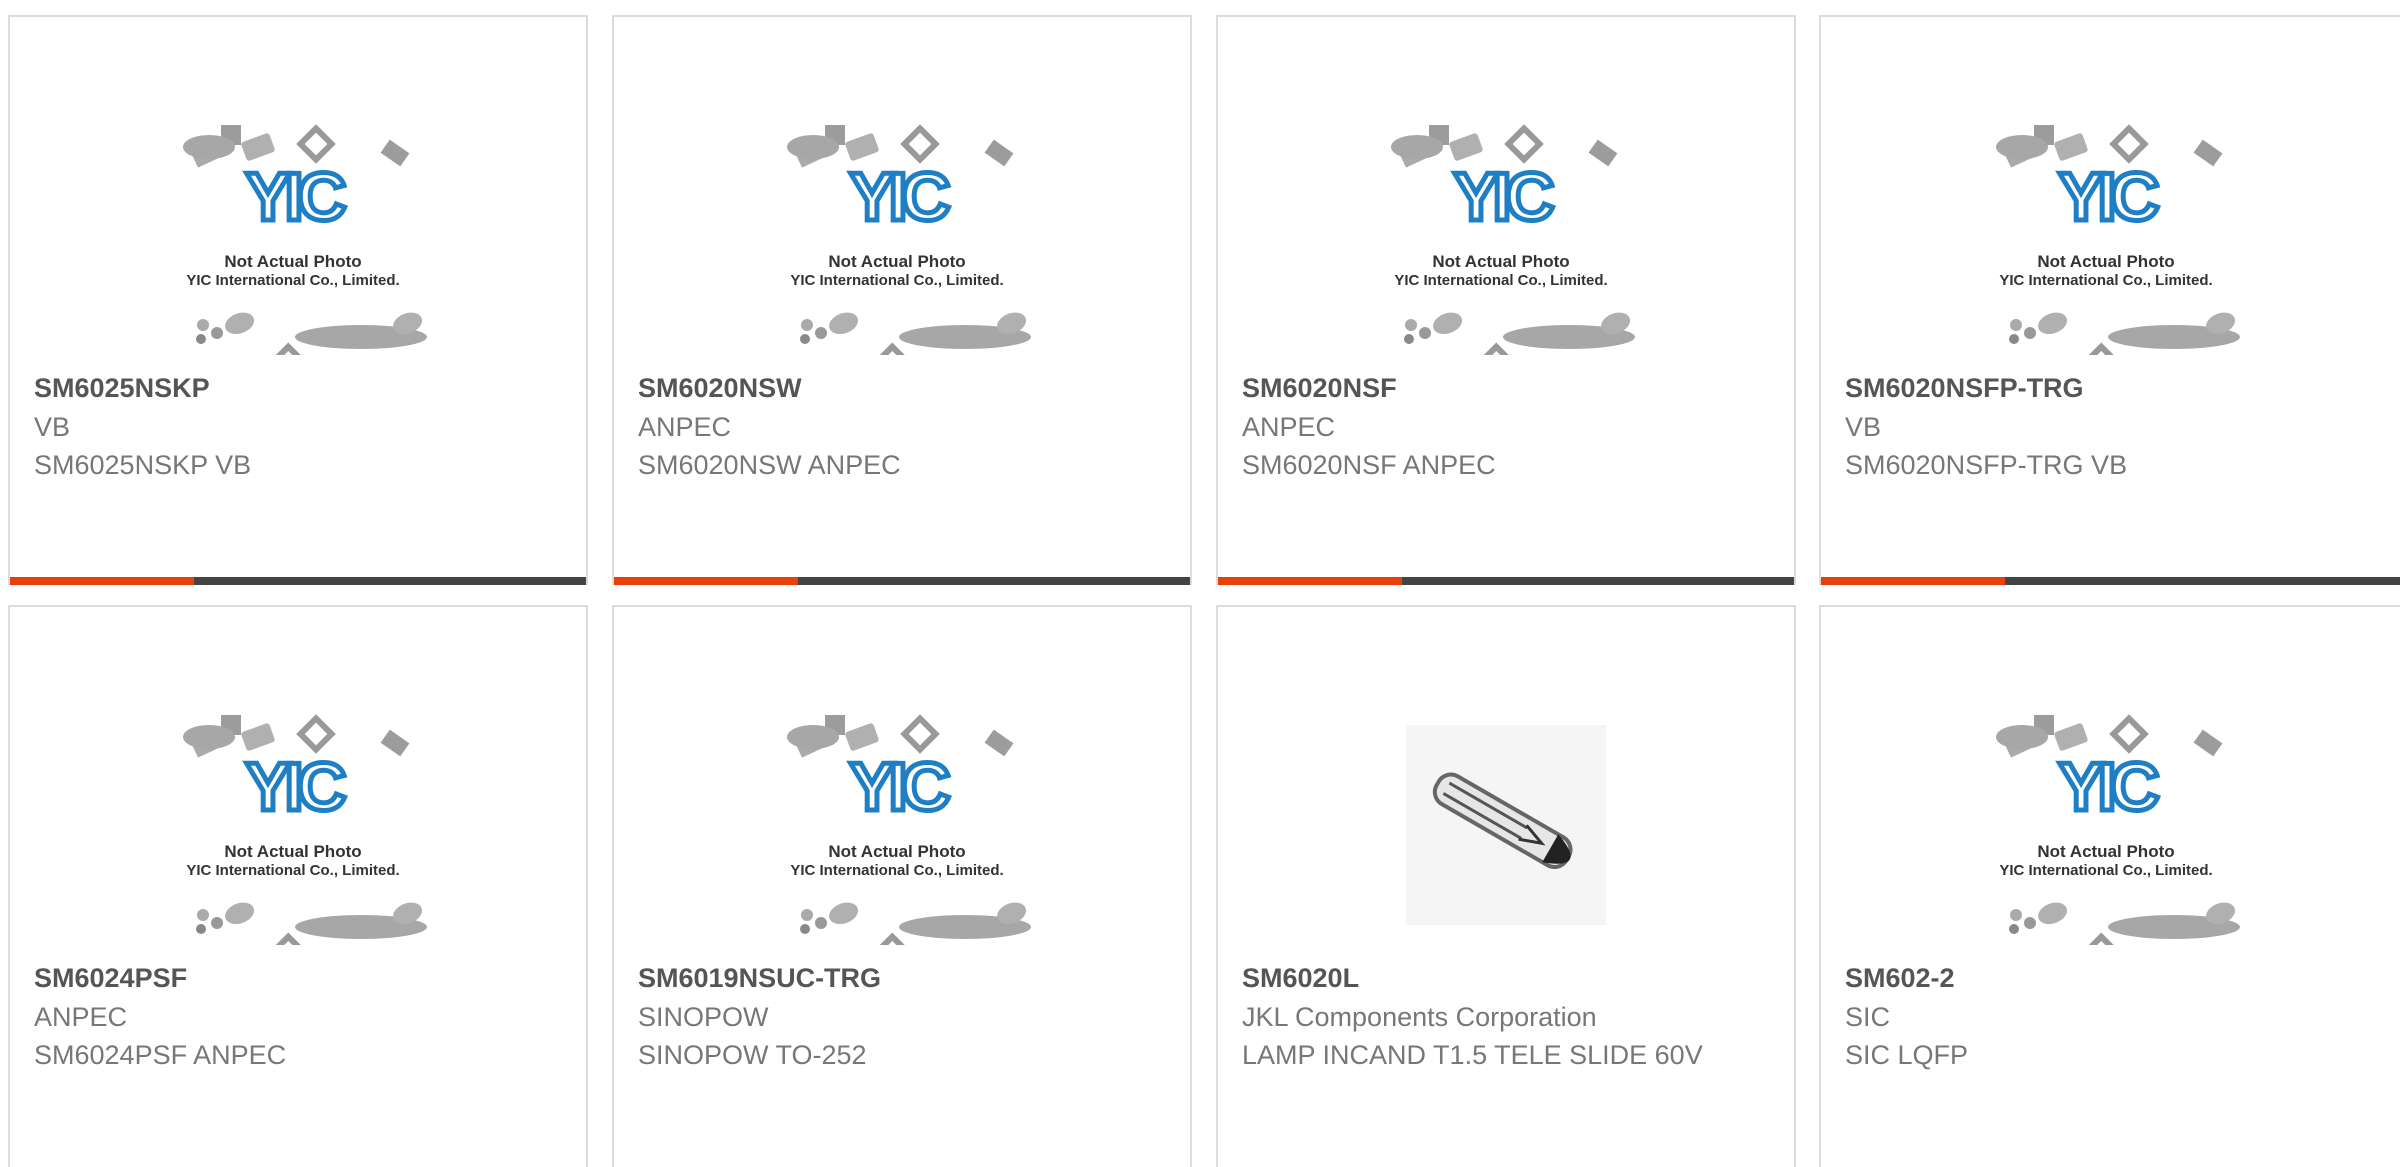 This screenshot has height=1167, width=2400. Describe the element at coordinates (1900, 978) in the screenshot. I see `product-part-number: SM602-2` at that location.